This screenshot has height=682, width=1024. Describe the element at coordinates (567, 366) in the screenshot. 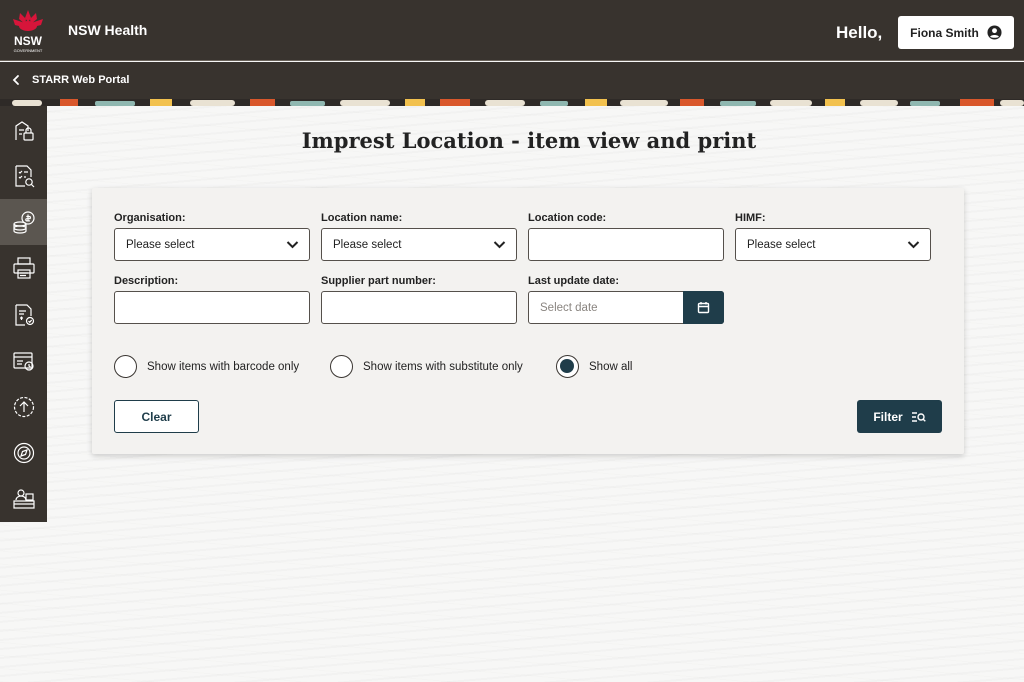

I see `radio-show-all` at that location.